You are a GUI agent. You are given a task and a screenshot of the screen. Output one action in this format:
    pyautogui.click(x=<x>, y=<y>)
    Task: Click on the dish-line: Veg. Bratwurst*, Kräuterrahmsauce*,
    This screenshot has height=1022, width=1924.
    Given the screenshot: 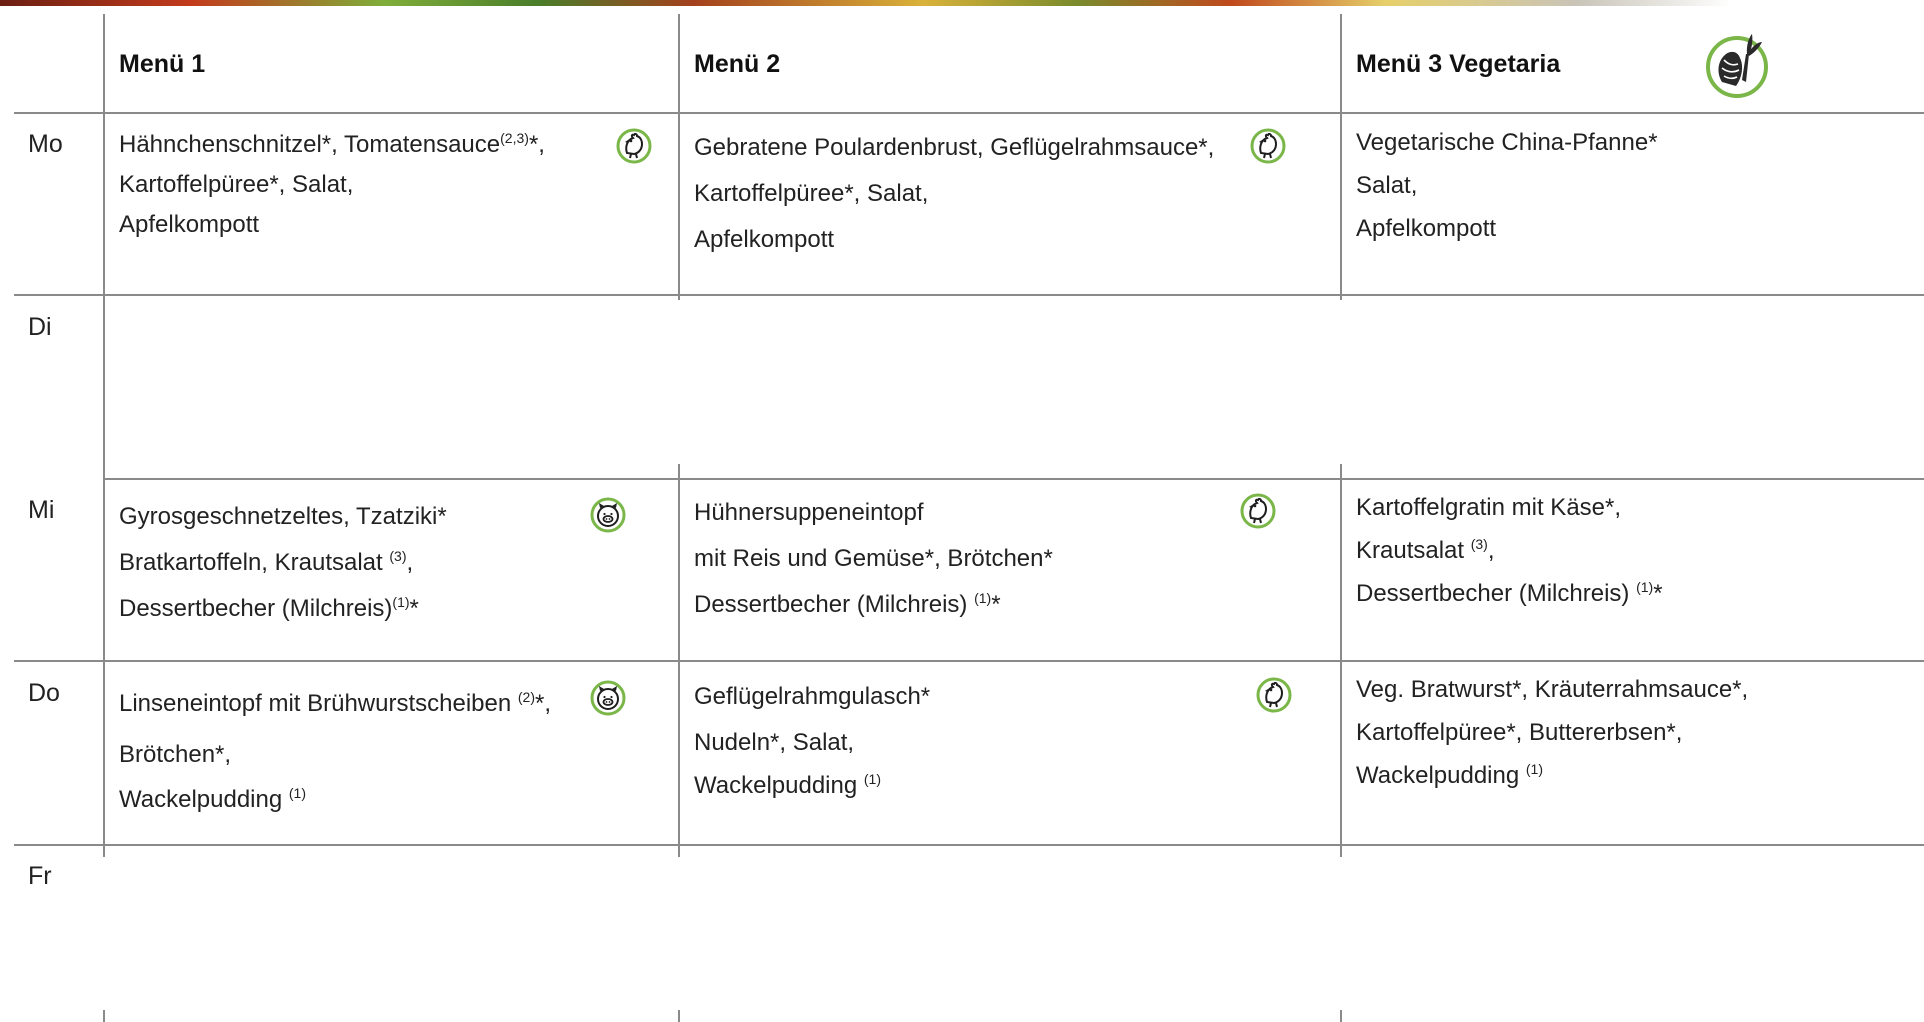 What is the action you would take?
    pyautogui.click(x=1552, y=689)
    